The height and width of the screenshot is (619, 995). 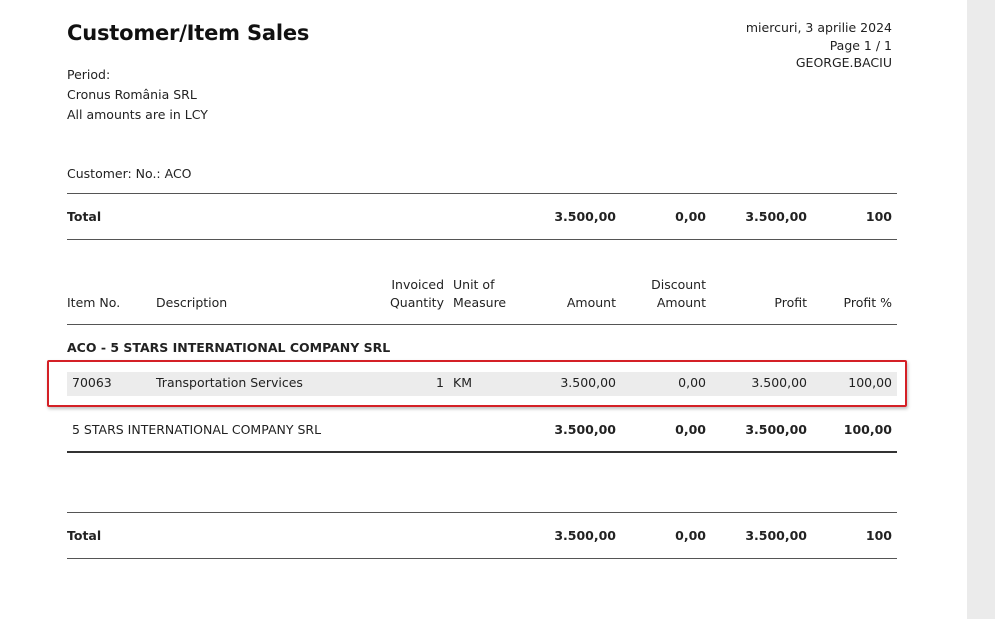 What do you see at coordinates (867, 302) in the screenshot?
I see `col-profit-pct: Profit %` at bounding box center [867, 302].